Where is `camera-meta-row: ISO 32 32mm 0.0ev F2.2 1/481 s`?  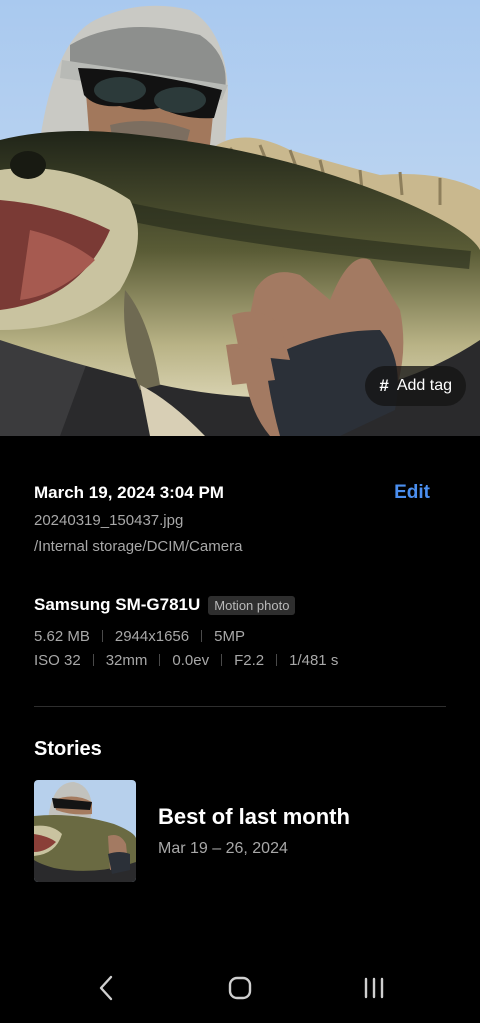 camera-meta-row: ISO 32 32mm 0.0ev F2.2 1/481 s is located at coordinates (240, 660).